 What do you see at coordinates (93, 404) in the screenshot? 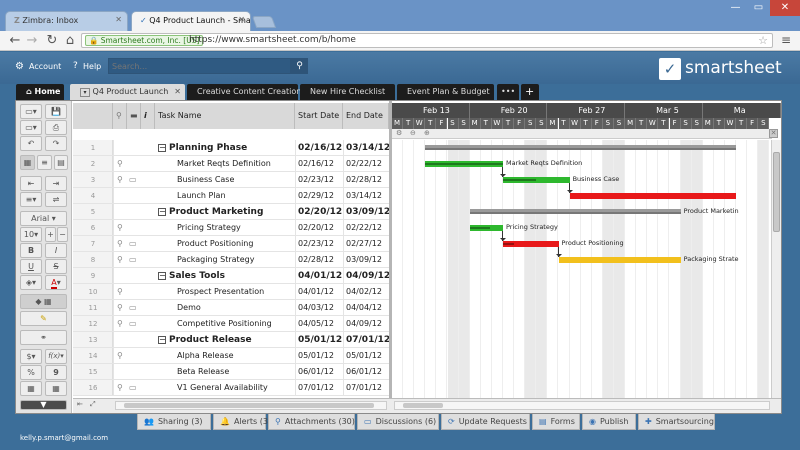
I see `expand-icon: ⤢` at bounding box center [93, 404].